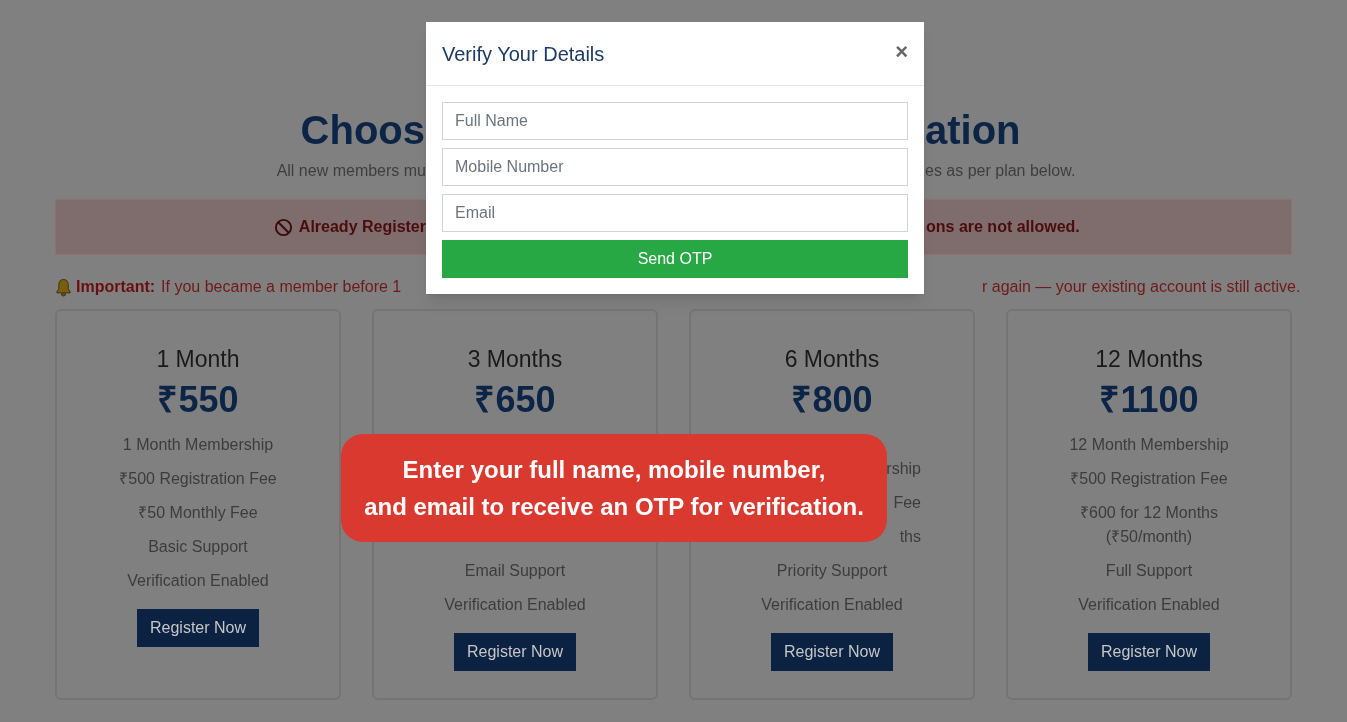 The width and height of the screenshot is (1347, 722). I want to click on notice-text: r again — your existing account is still active., so click(1141, 287).